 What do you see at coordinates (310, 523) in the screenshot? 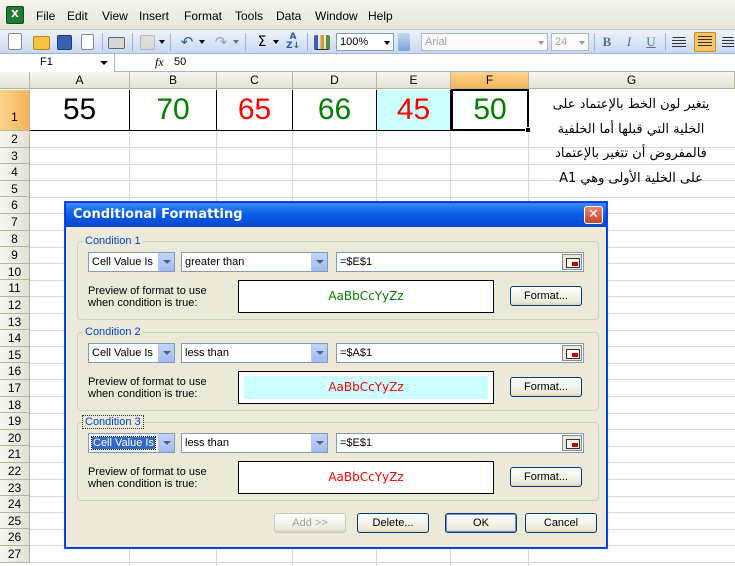
I see `add-condition-button: Add >>` at bounding box center [310, 523].